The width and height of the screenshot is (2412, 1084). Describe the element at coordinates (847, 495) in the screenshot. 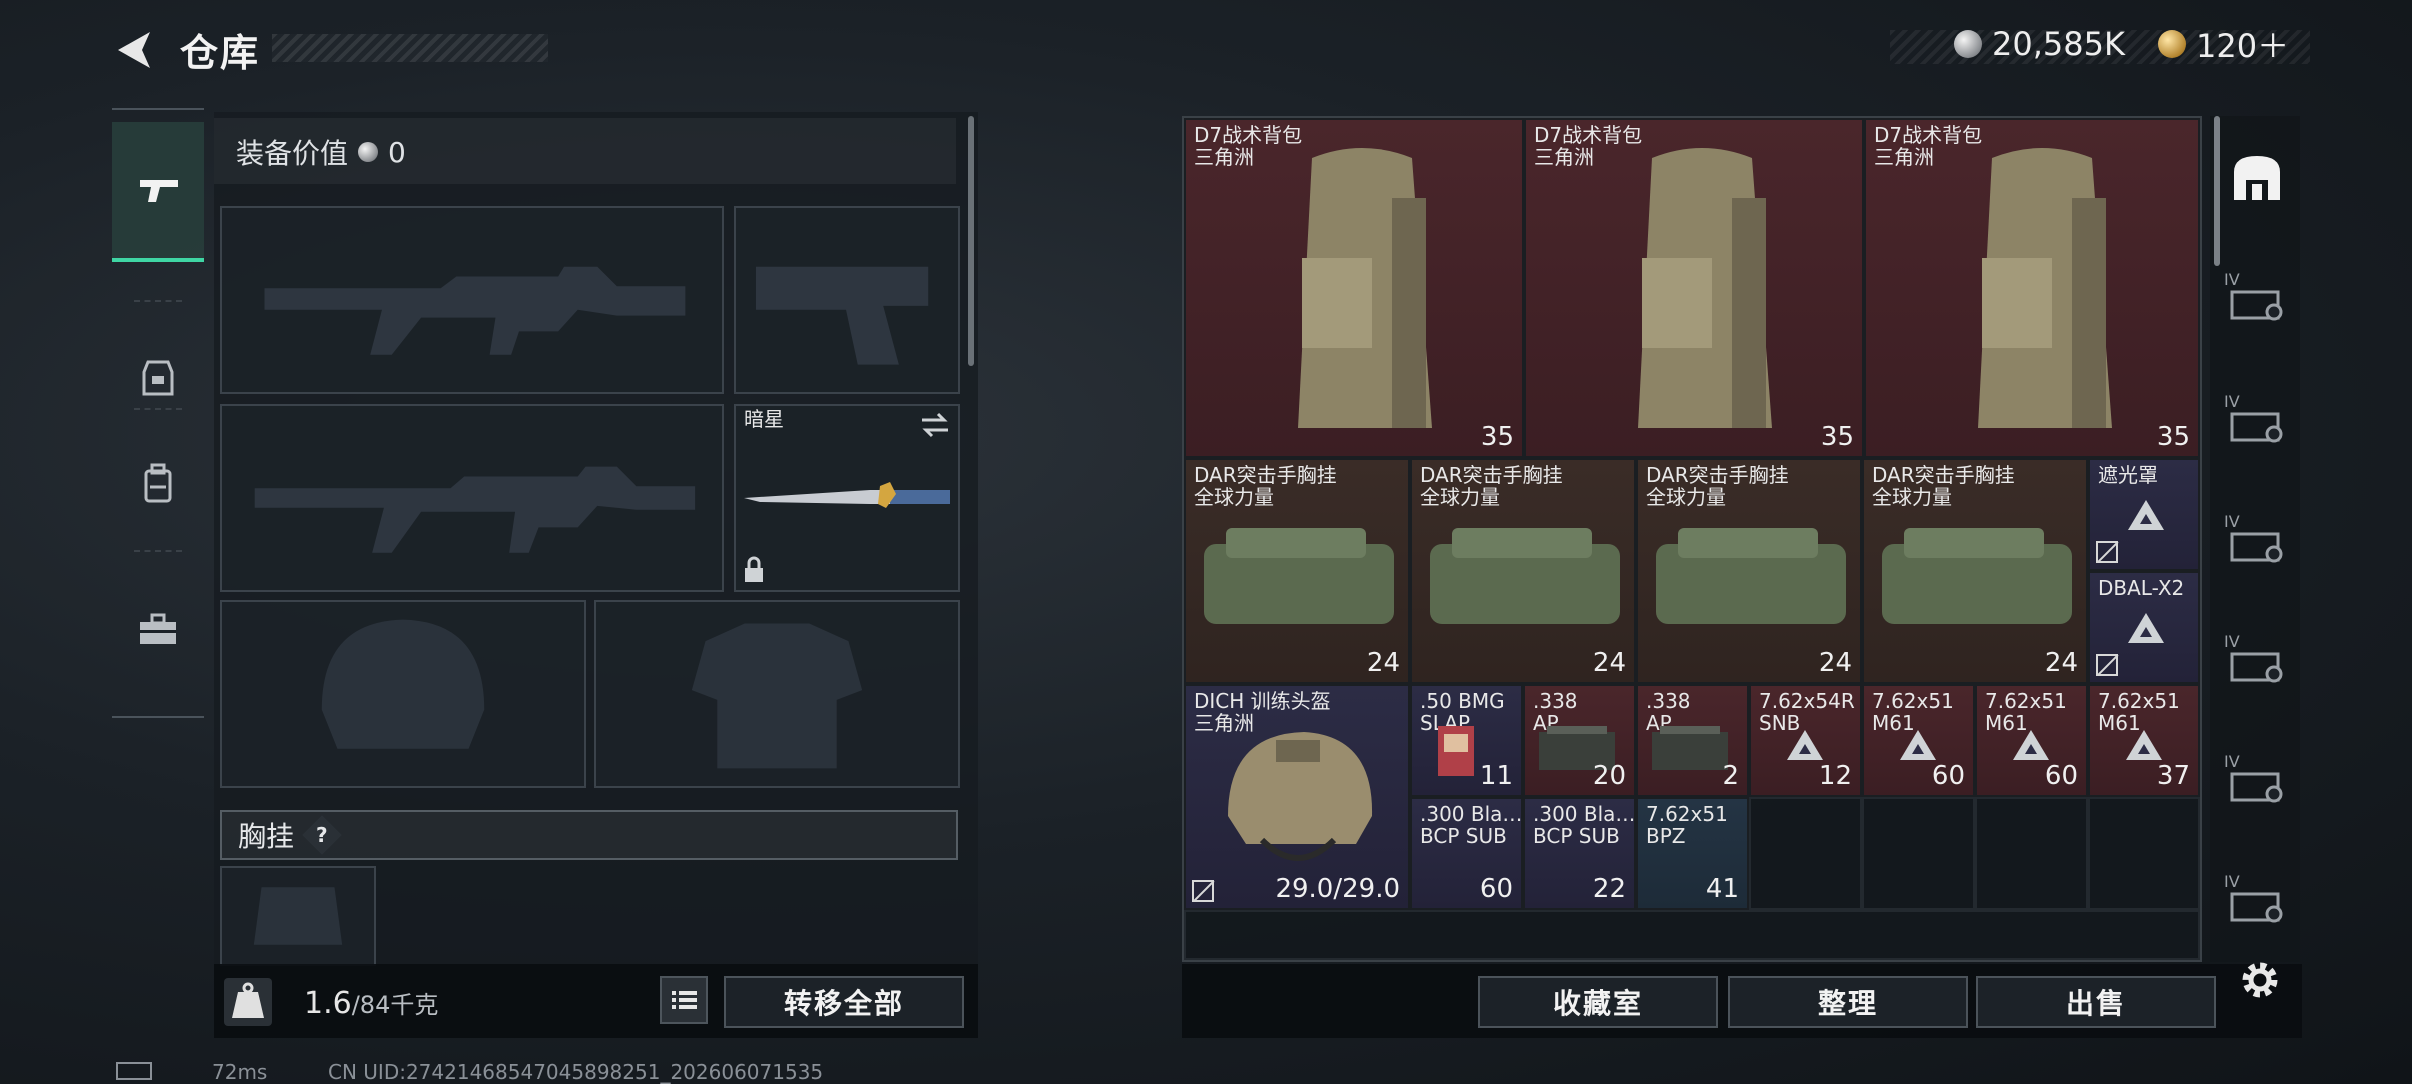

I see `knife-icon` at that location.